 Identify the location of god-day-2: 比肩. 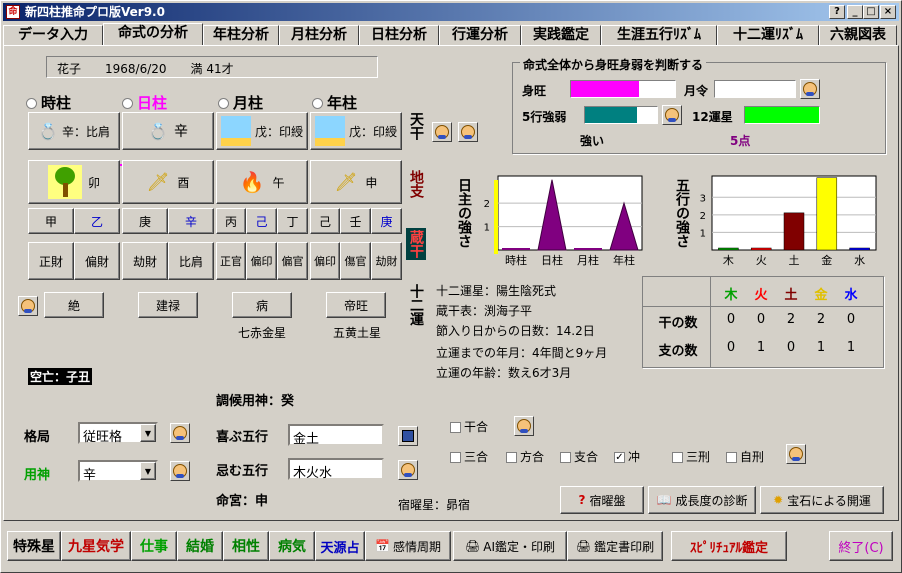
(191, 261).